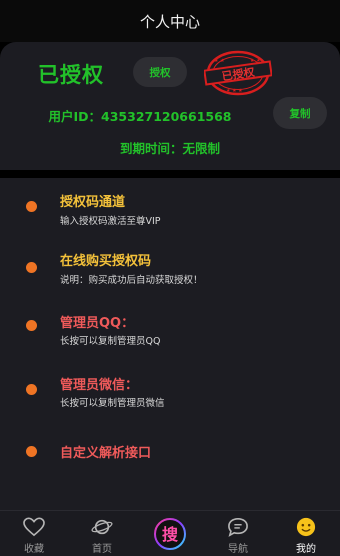 The width and height of the screenshot is (340, 556). What do you see at coordinates (110, 221) in the screenshot?
I see `menu-item-subtitle: 输入授权码激活至尊VIP` at bounding box center [110, 221].